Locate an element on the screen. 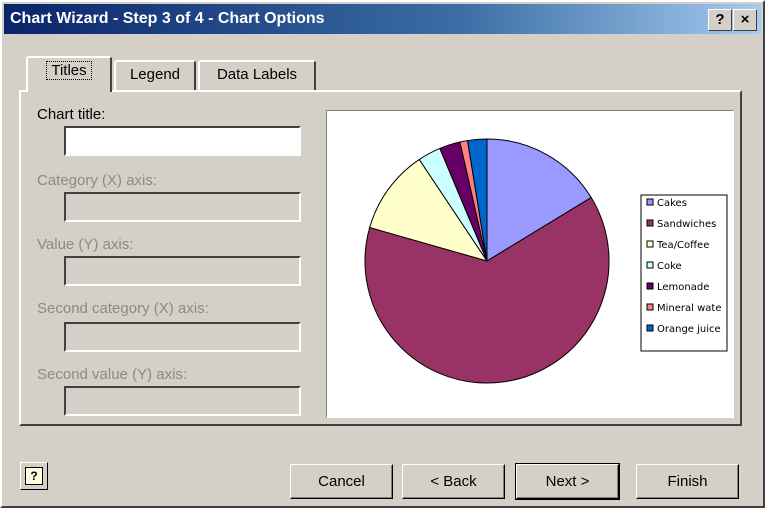 The width and height of the screenshot is (765, 508). tab-titles-label: Titles is located at coordinates (69, 70).